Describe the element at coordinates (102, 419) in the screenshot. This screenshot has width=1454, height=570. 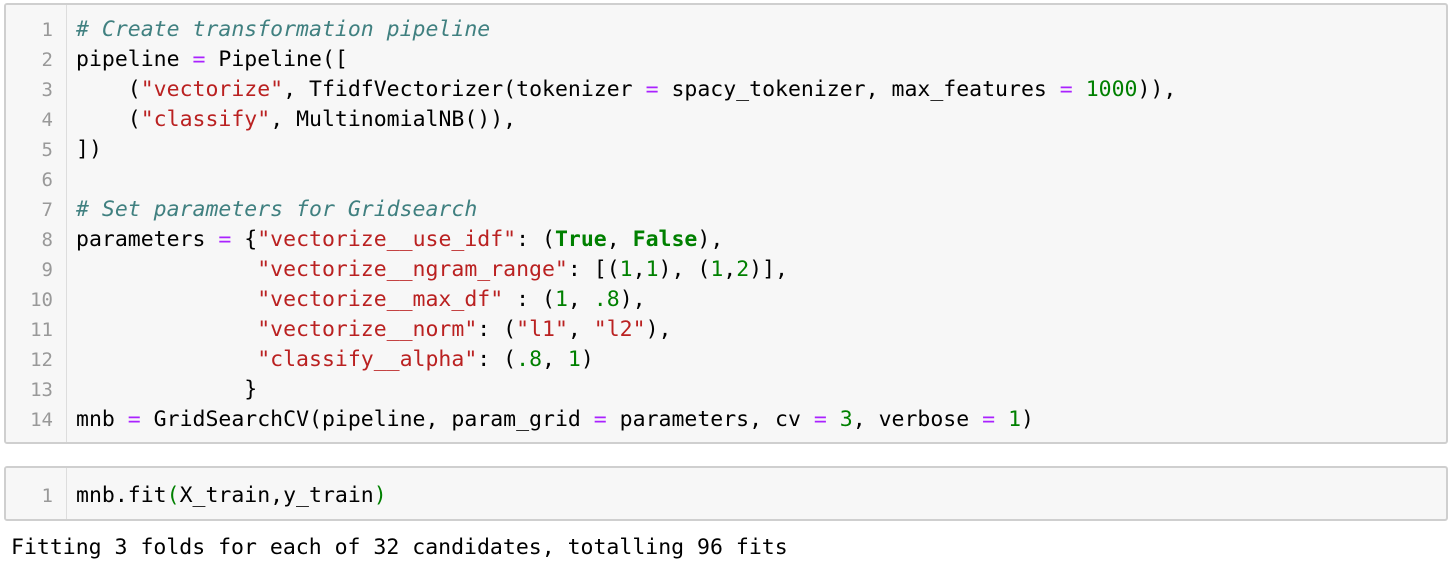
I see `code-token: mnb` at that location.